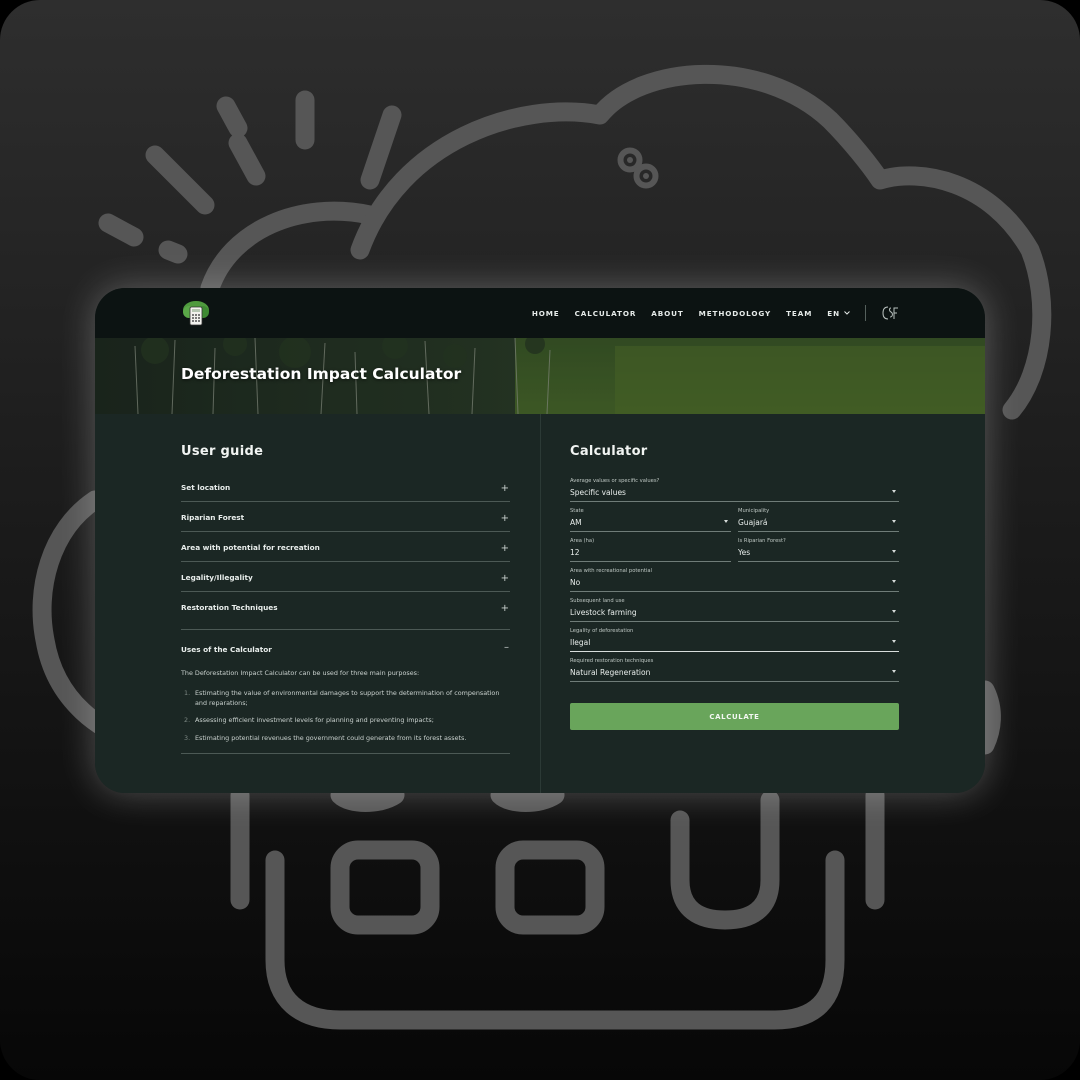  Describe the element at coordinates (576, 522) in the screenshot. I see `field-value: AM` at that location.